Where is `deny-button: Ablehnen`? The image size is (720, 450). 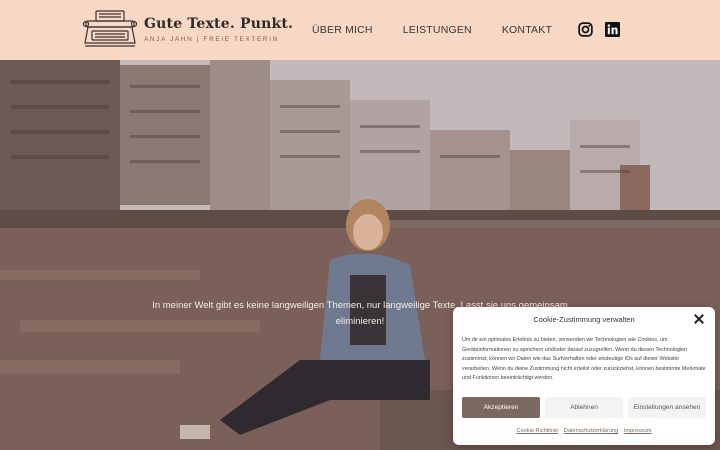
deny-button: Ablehnen is located at coordinates (584, 407).